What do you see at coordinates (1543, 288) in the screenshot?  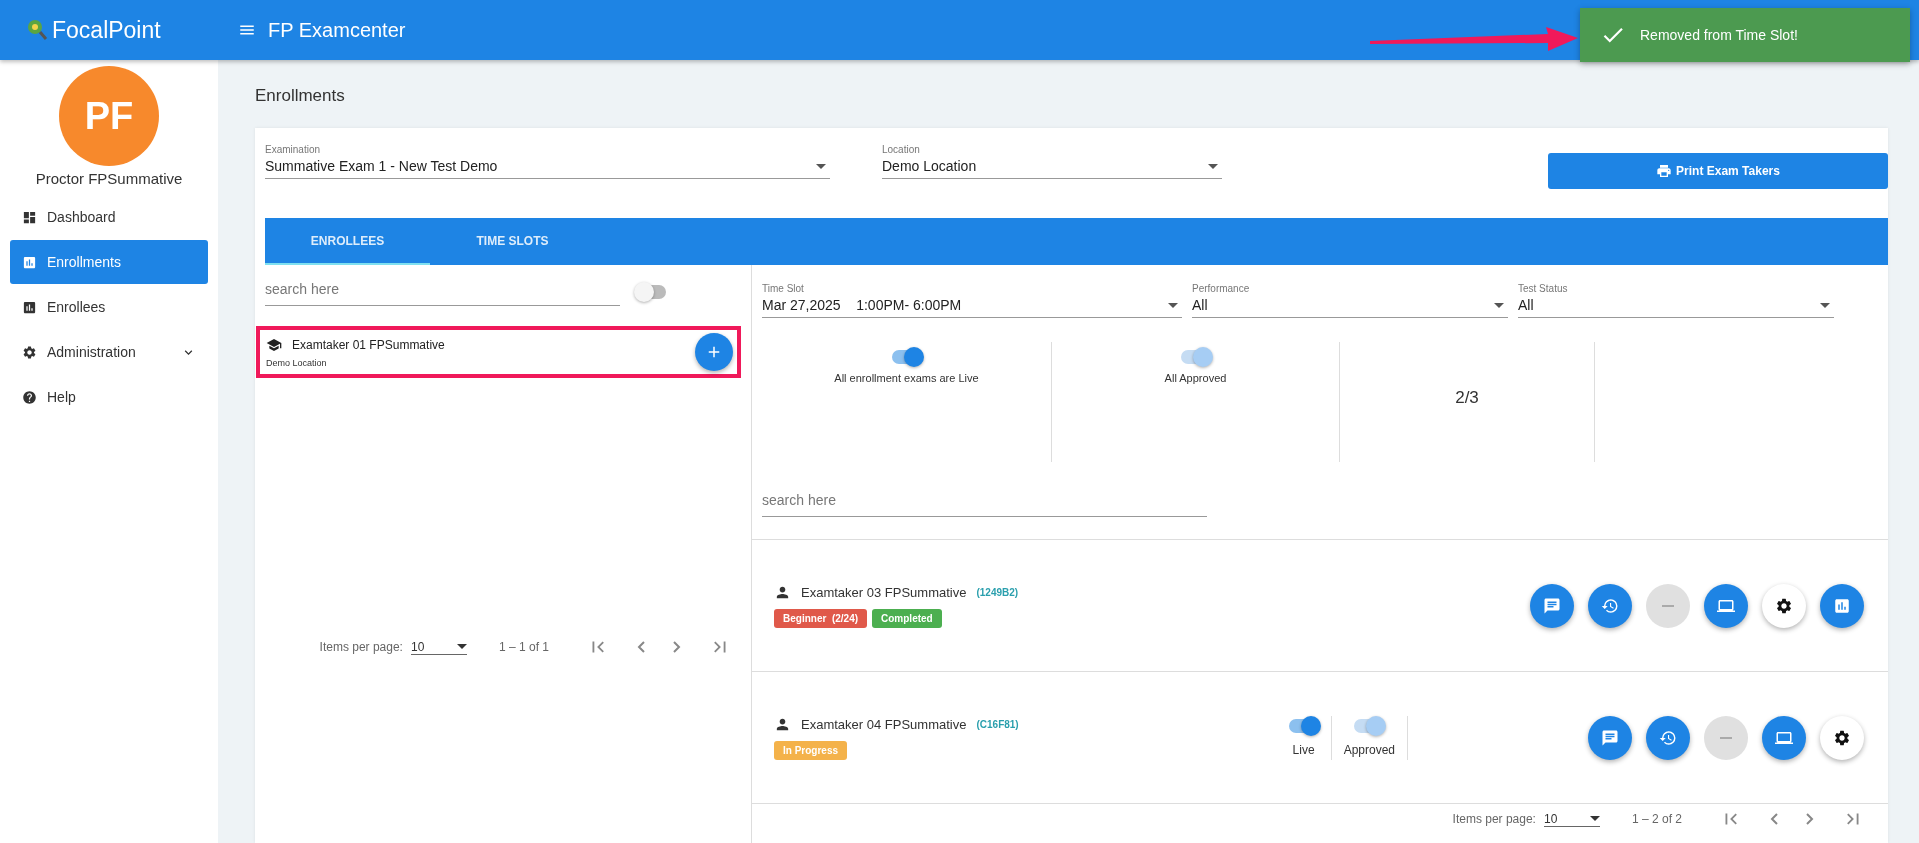 I see `field-label: Test Status` at bounding box center [1543, 288].